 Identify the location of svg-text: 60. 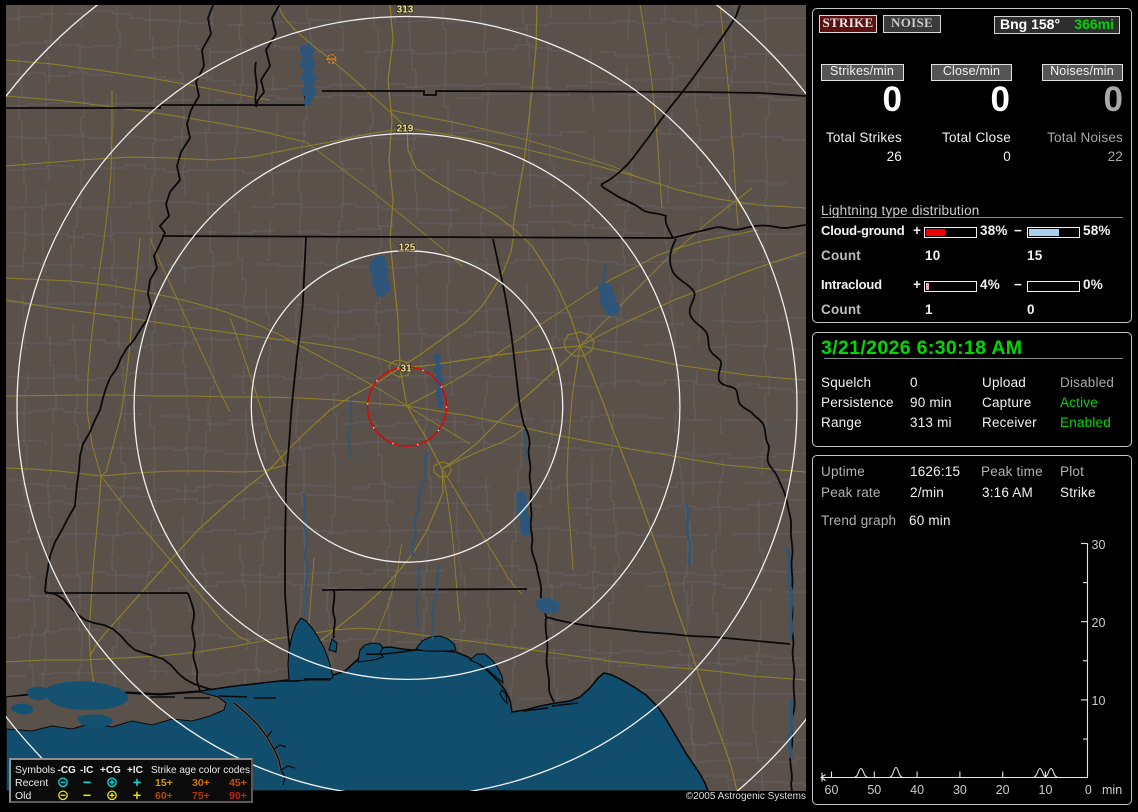
(832, 790).